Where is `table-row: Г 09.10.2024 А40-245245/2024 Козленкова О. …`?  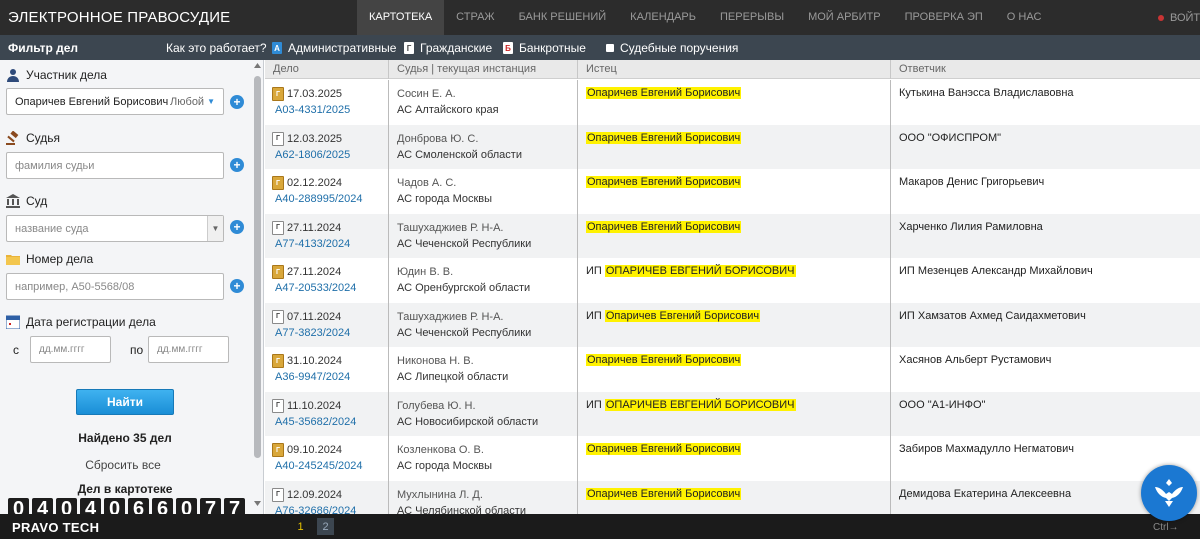 table-row: Г 09.10.2024 А40-245245/2024 Козленкова О. … is located at coordinates (732, 458).